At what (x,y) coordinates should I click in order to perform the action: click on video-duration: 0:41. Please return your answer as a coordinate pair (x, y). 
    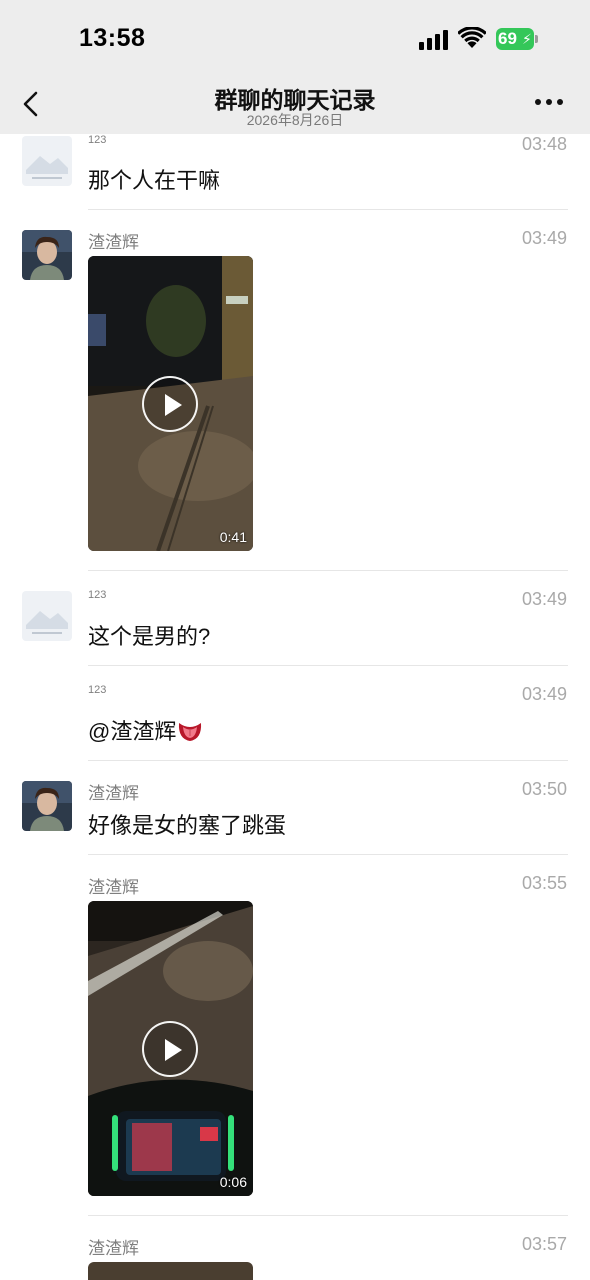
    Looking at the image, I should click on (233, 537).